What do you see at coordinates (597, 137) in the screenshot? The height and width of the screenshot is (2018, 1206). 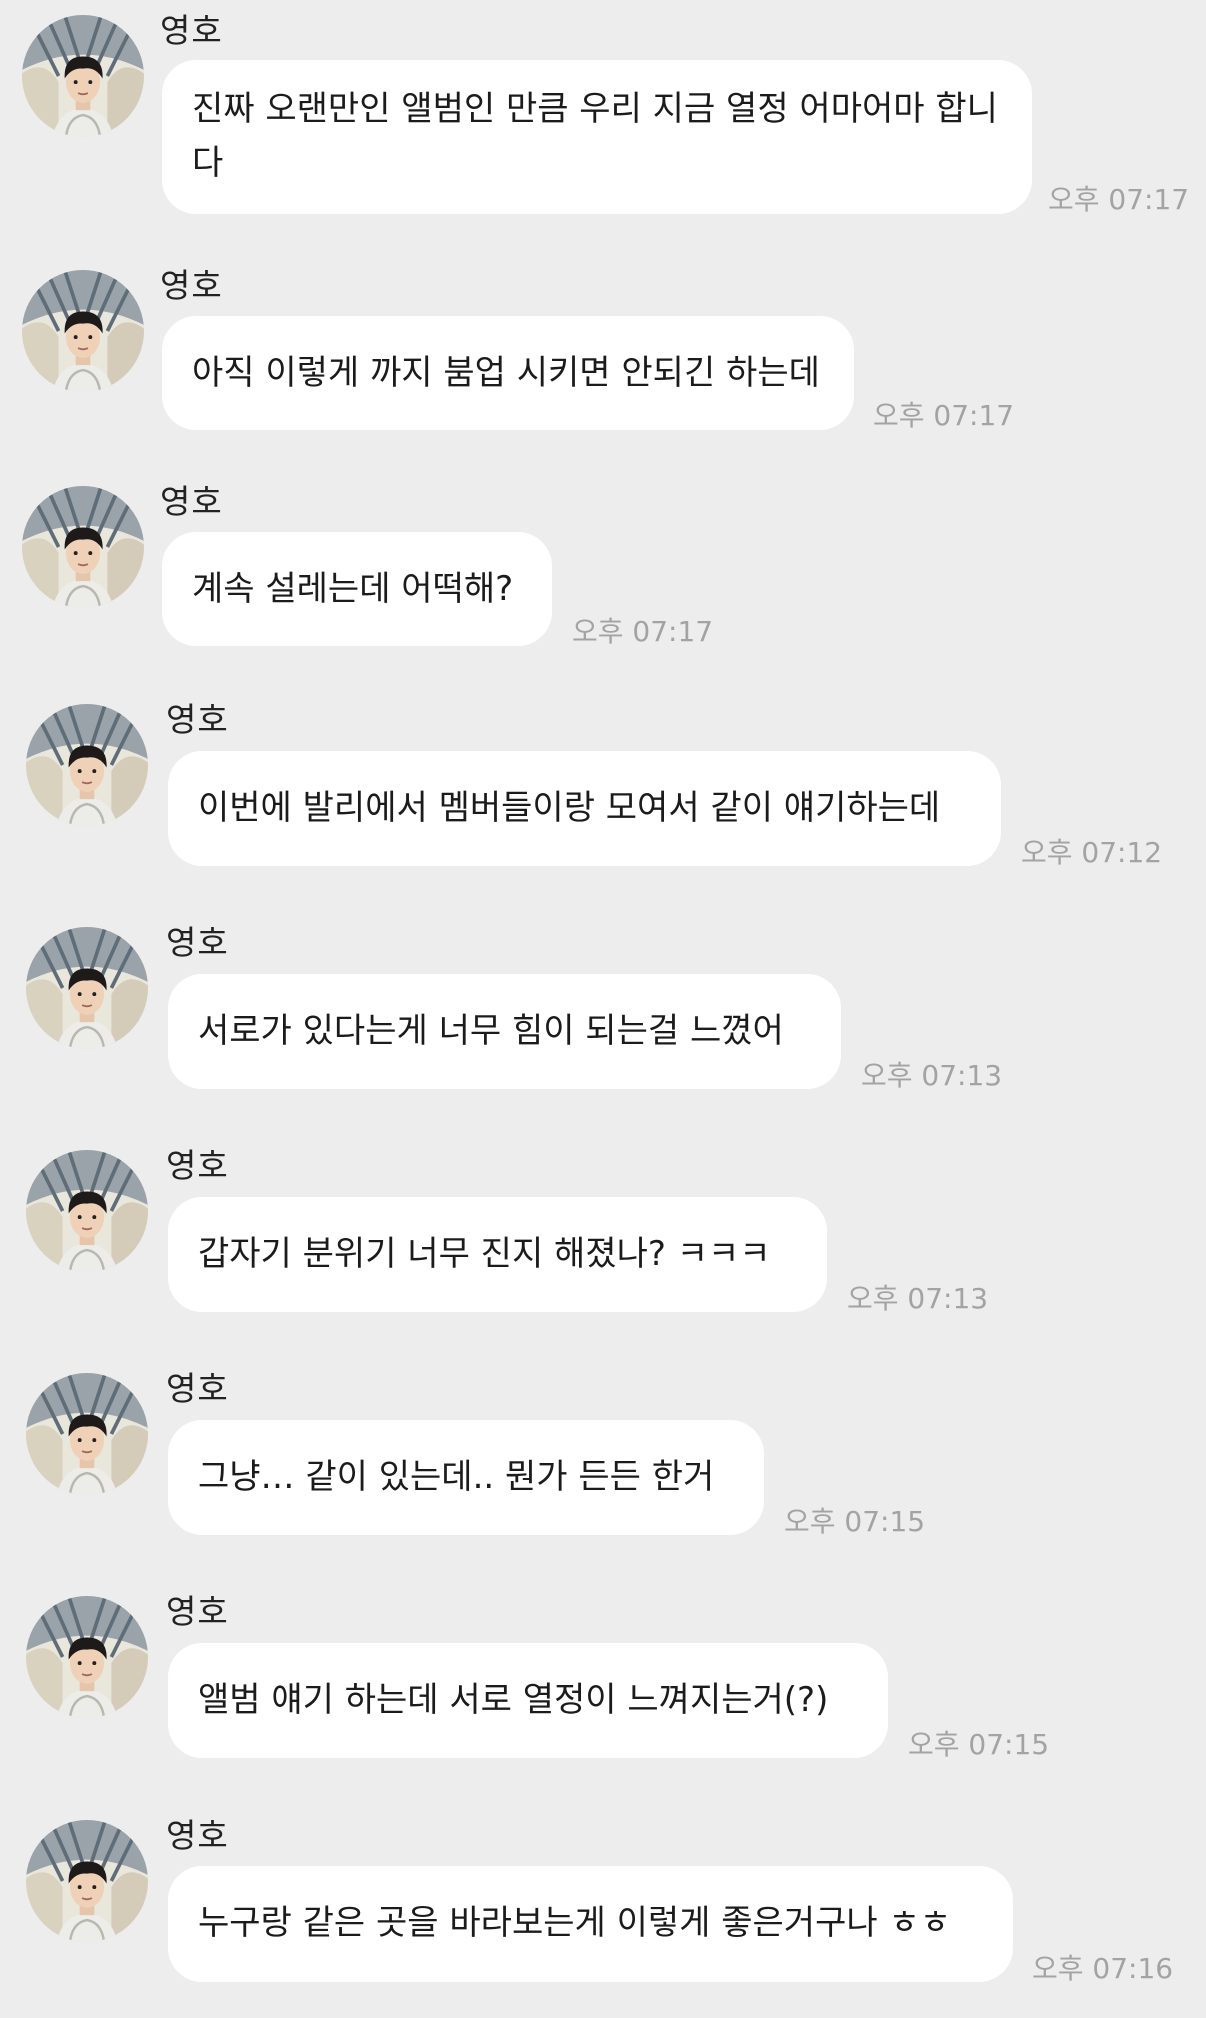 I see `message-bubble: 진짜 오랜만인 앨범인 만큼 우리 지금 열정 어마어마 합니다` at bounding box center [597, 137].